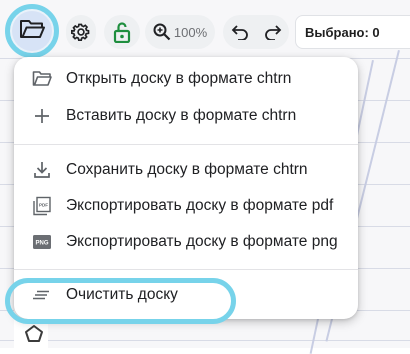 Image resolution: width=410 pixels, height=354 pixels. I want to click on settings-button, so click(81, 32).